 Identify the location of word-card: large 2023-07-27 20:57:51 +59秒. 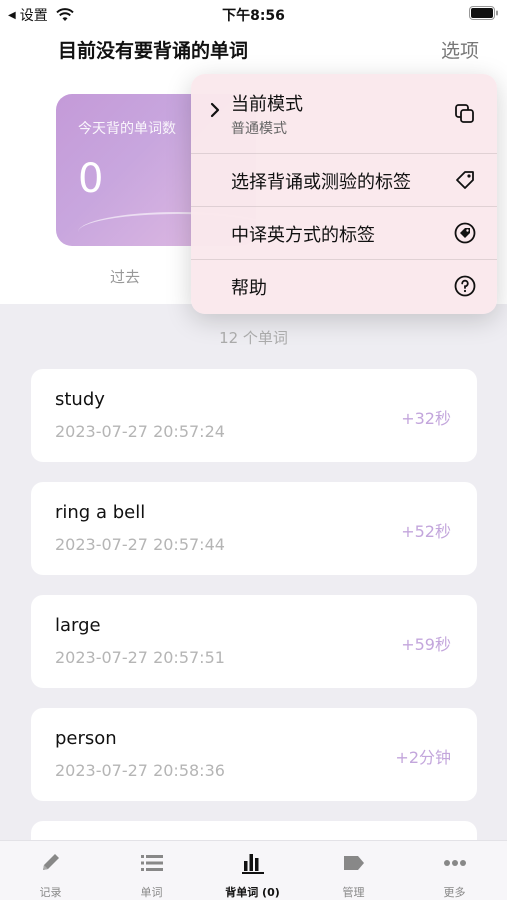
(254, 641).